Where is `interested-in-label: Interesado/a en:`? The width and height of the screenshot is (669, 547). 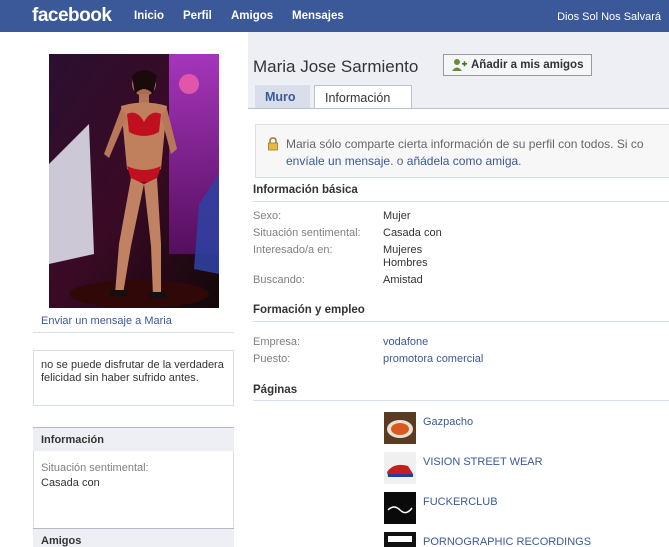
interested-in-label: Interesado/a en: is located at coordinates (293, 250).